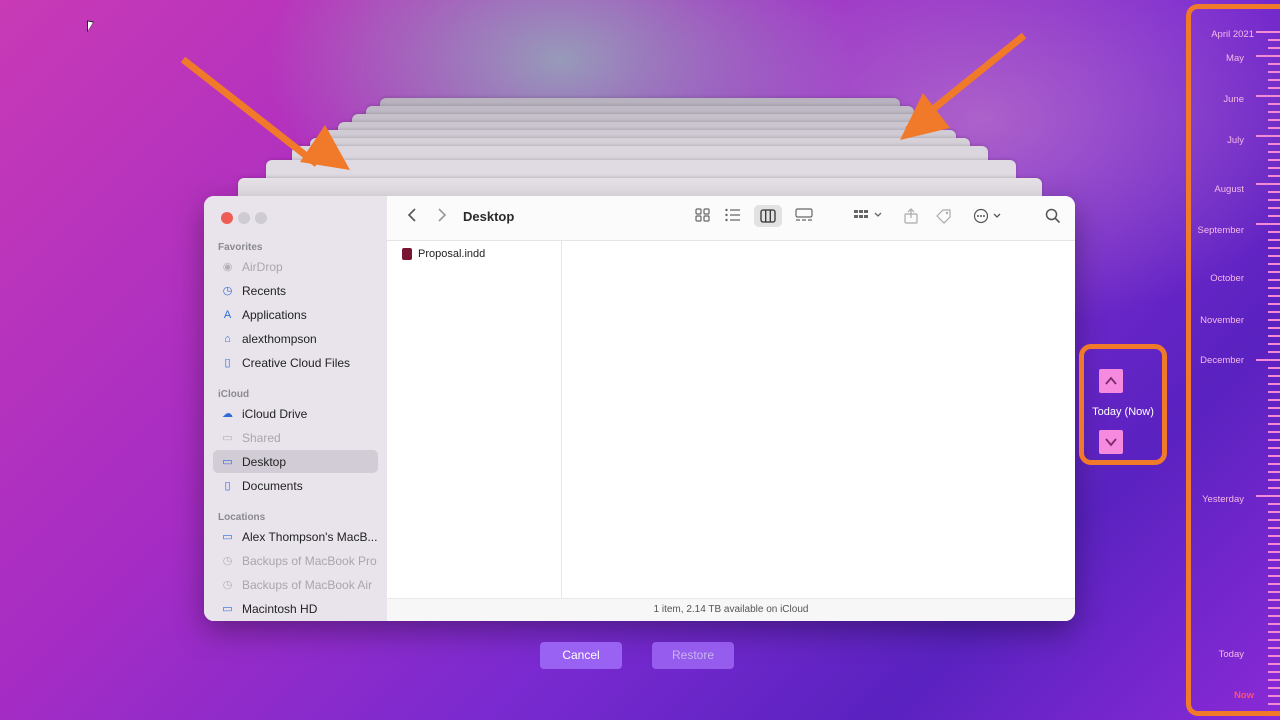  What do you see at coordinates (442, 217) in the screenshot?
I see `forward-icon` at bounding box center [442, 217].